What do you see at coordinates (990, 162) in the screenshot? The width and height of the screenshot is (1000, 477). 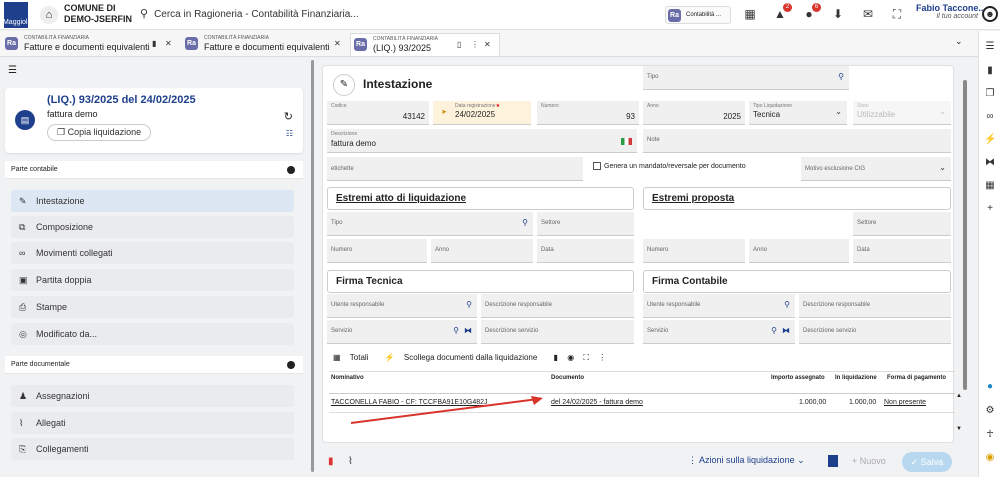 I see `network-icon: ⧓` at bounding box center [990, 162].